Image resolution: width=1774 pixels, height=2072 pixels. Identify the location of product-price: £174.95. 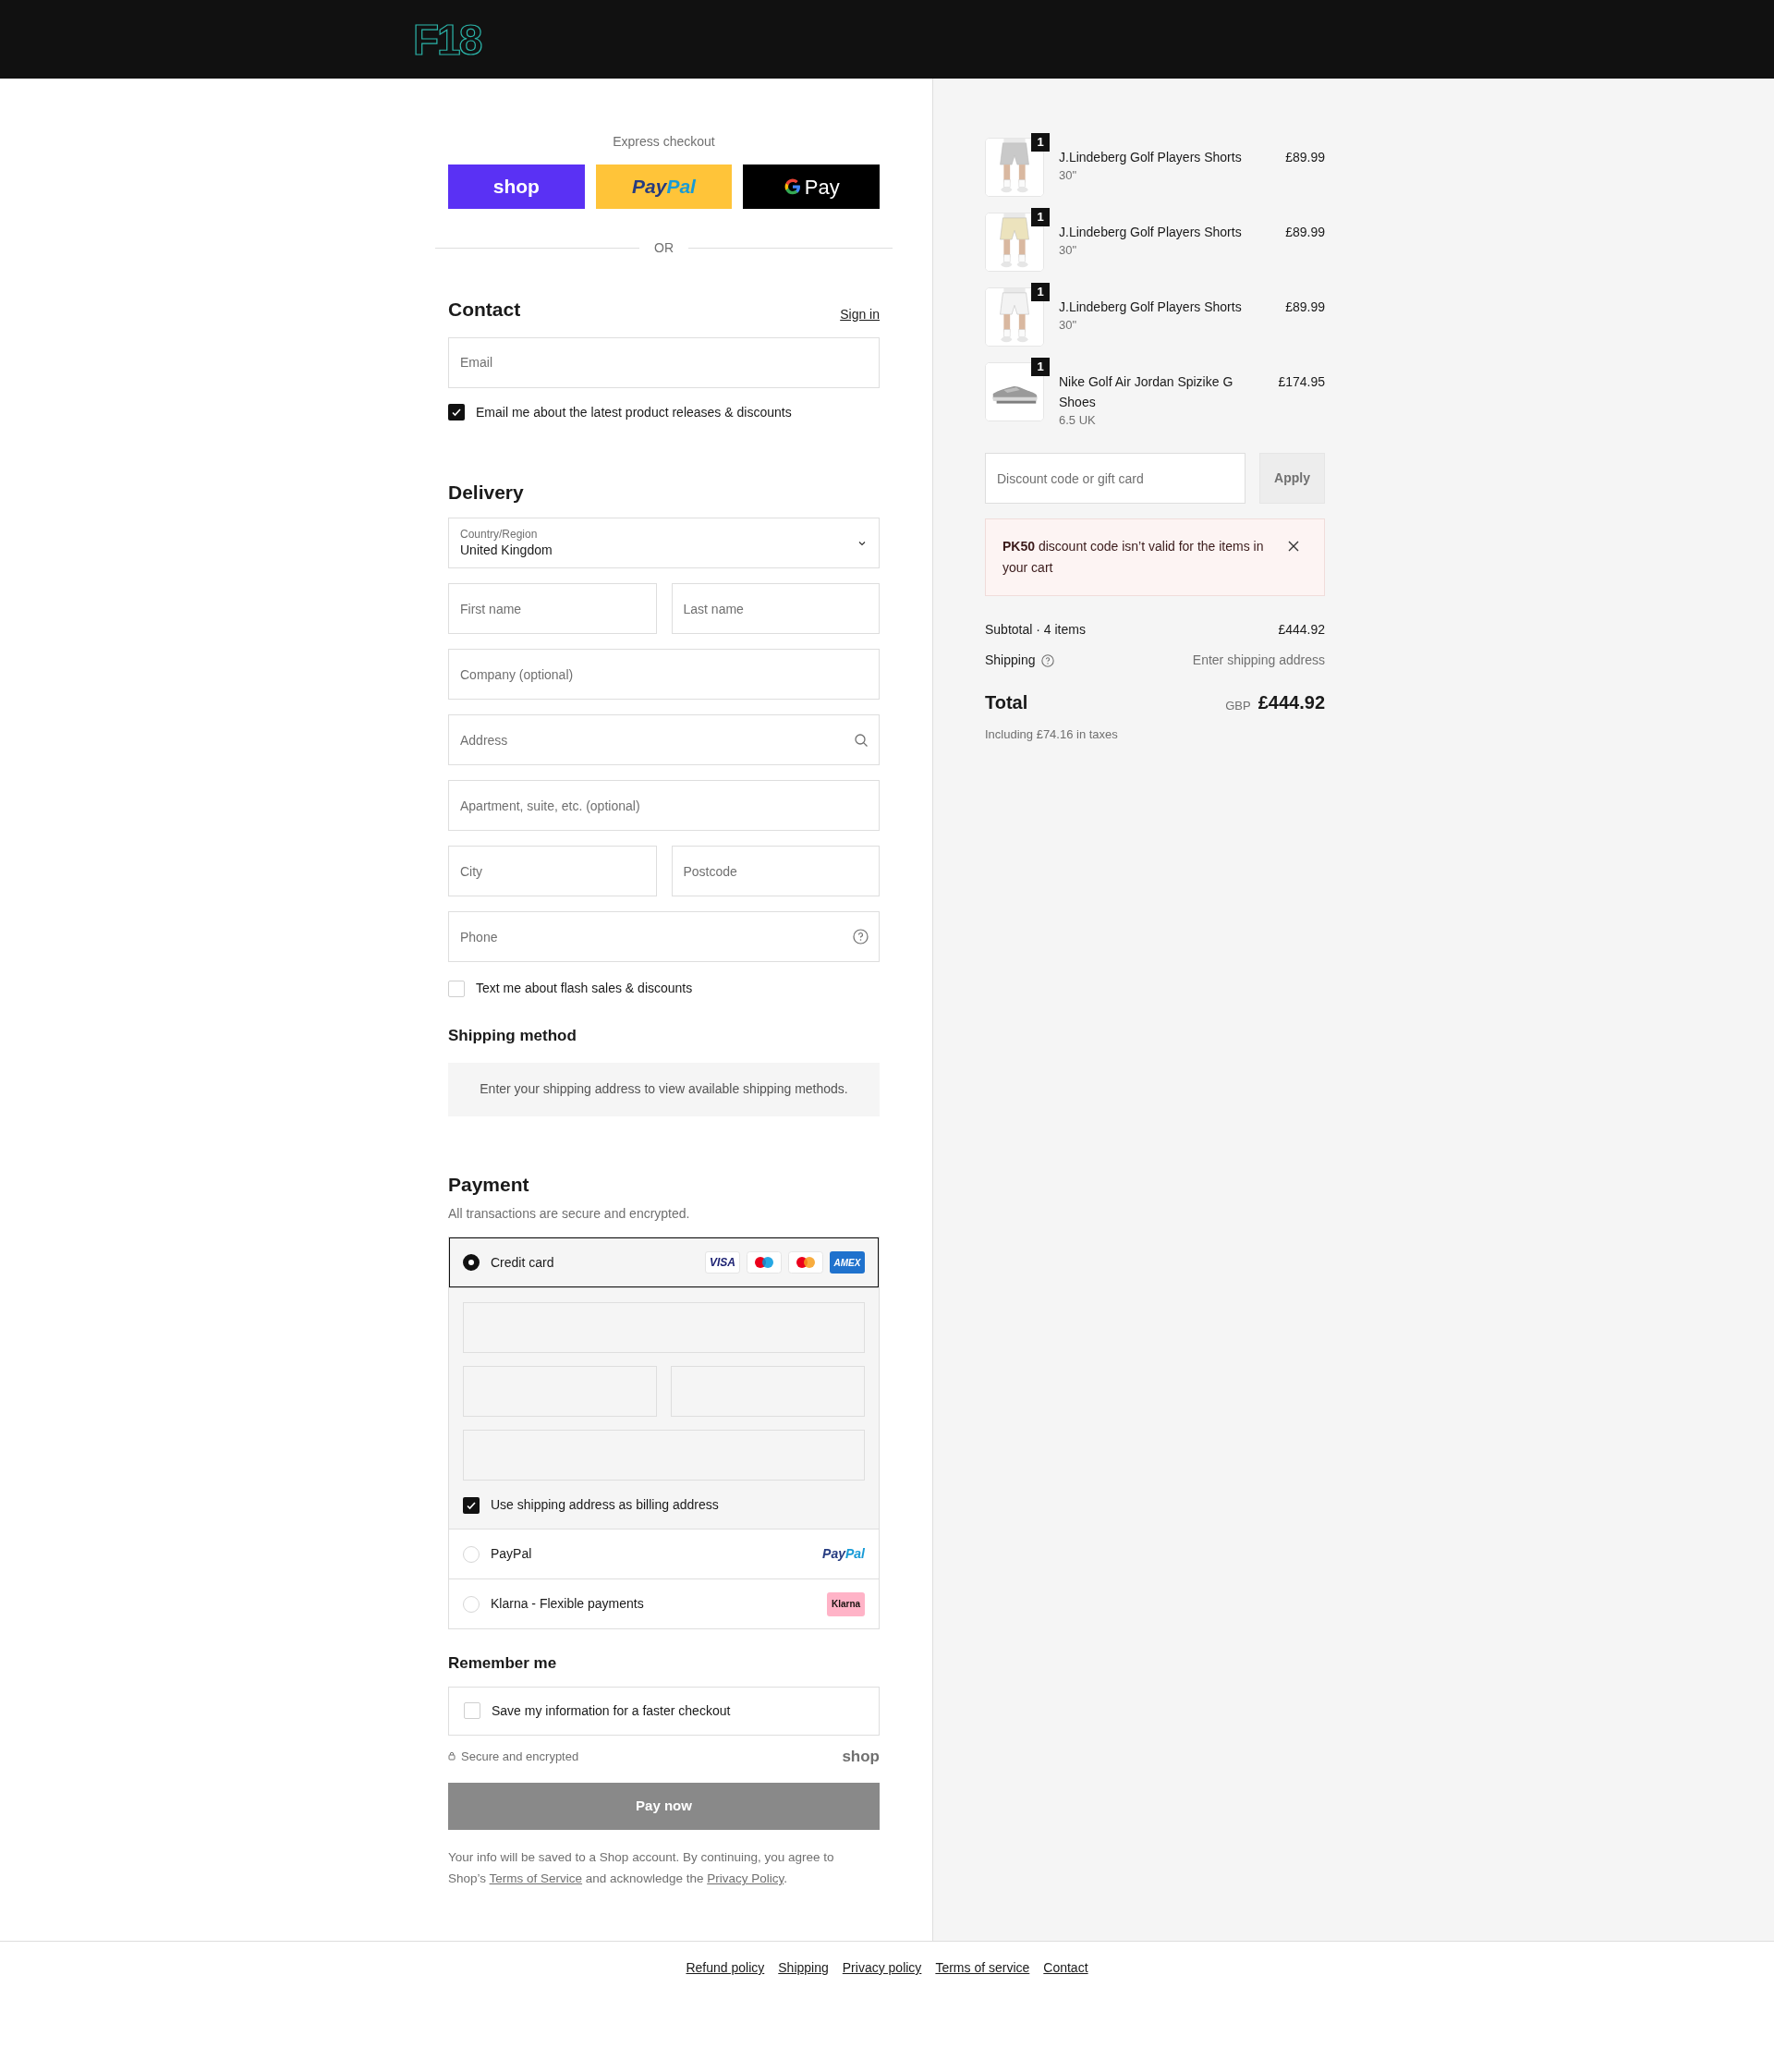
(1301, 382).